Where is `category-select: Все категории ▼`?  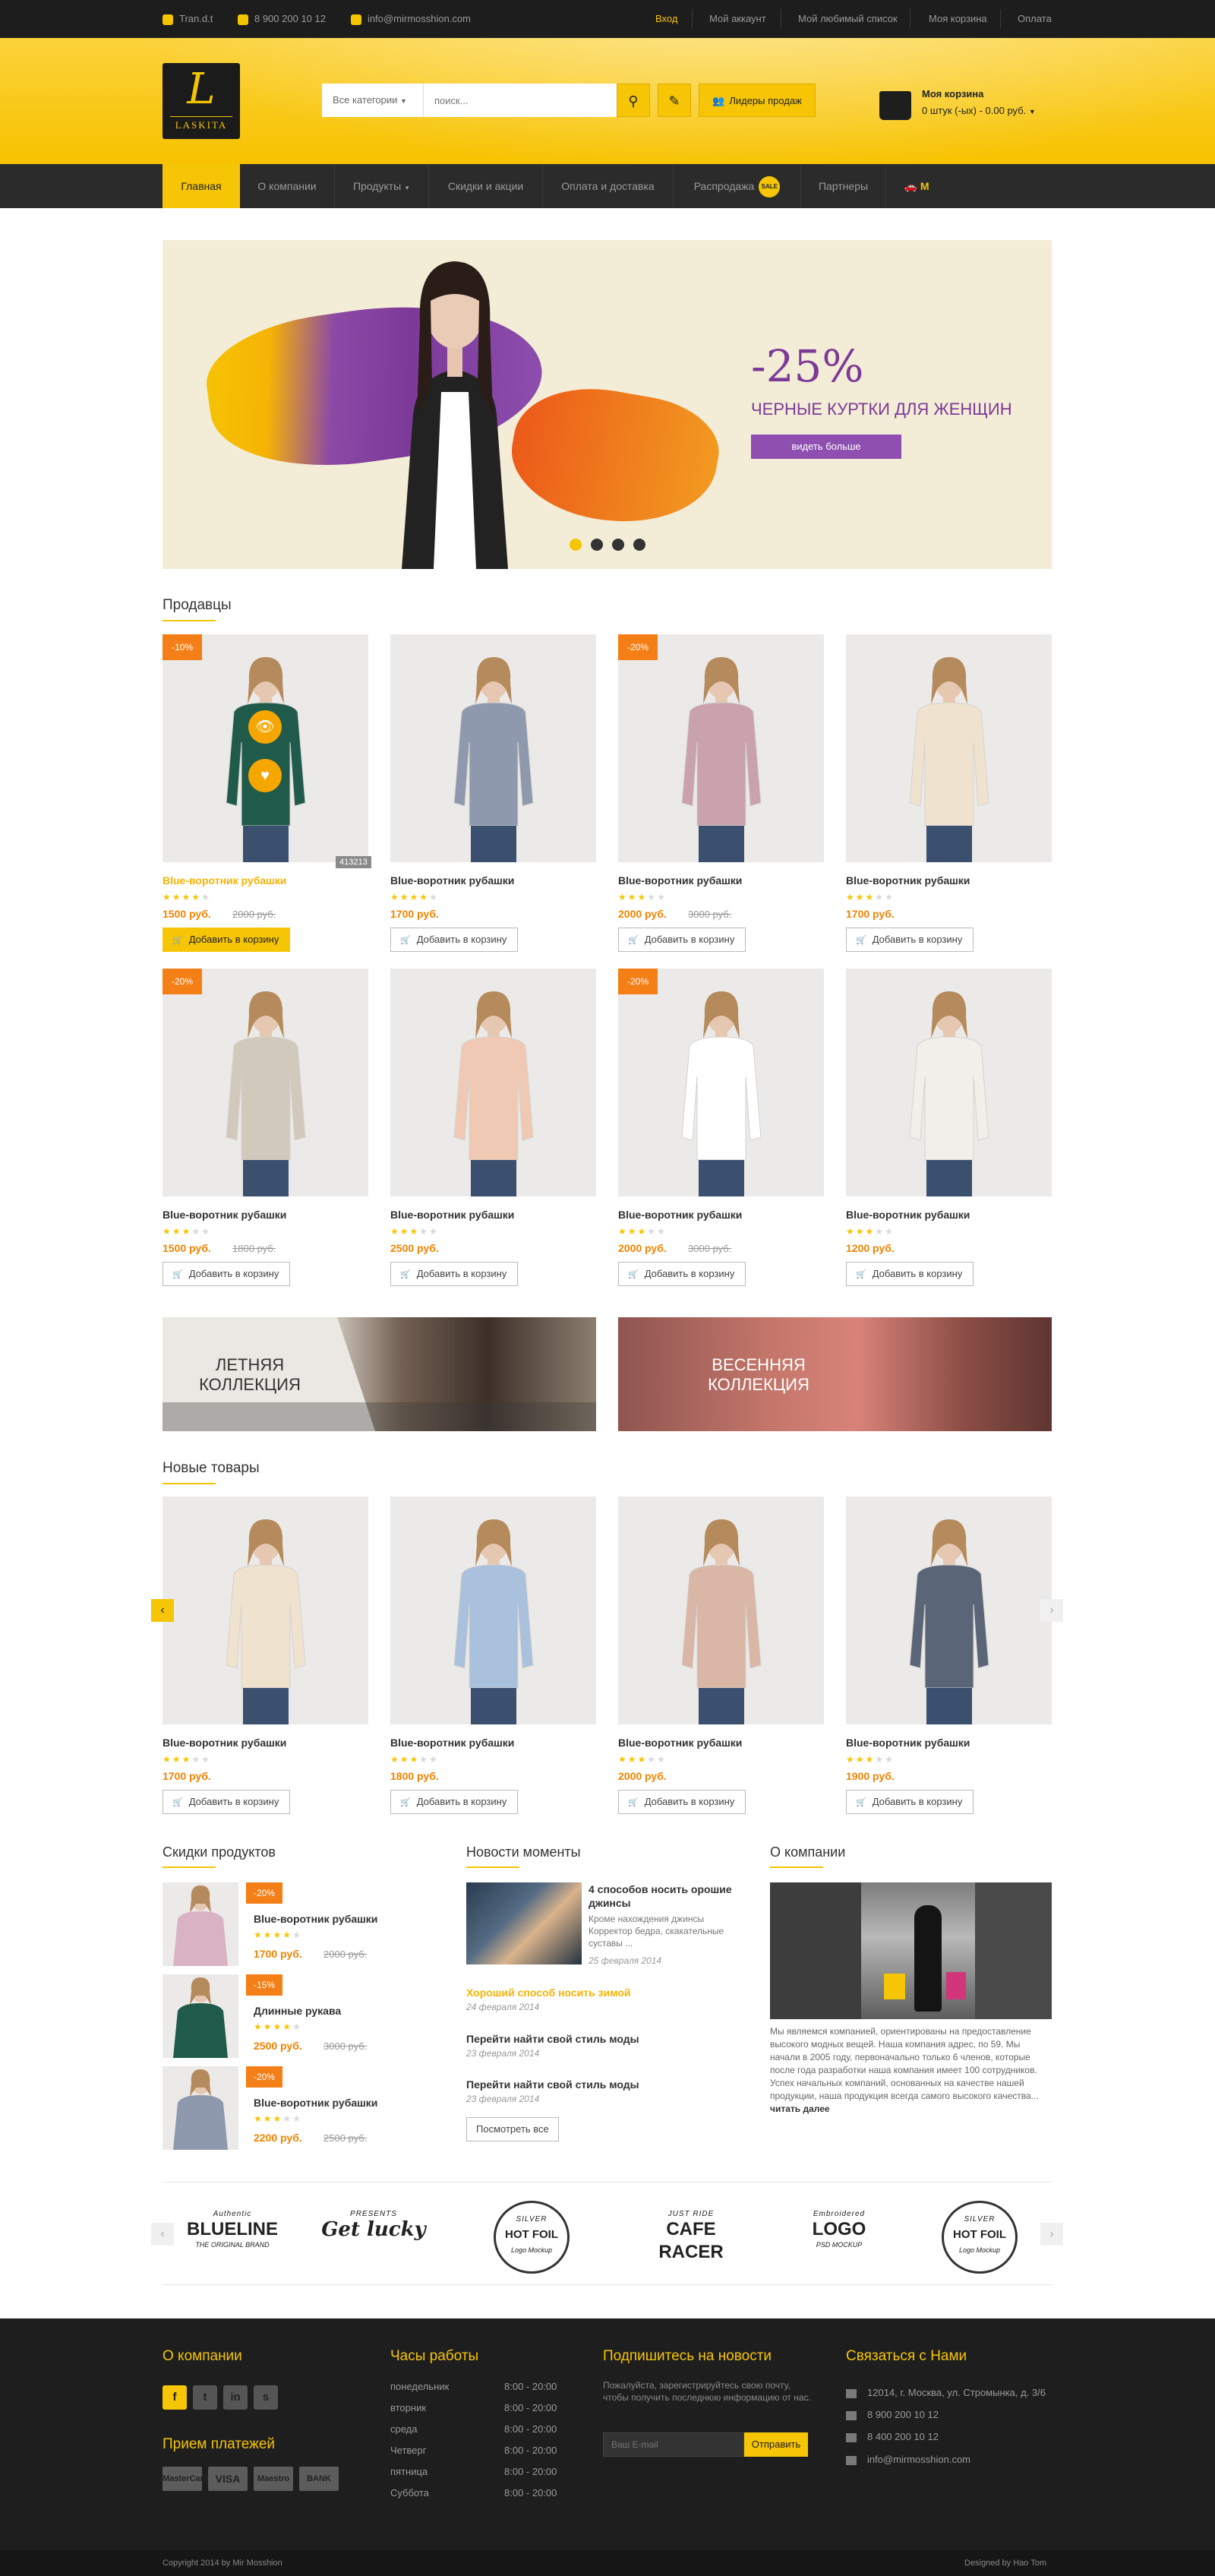 category-select: Все категории ▼ is located at coordinates (373, 100).